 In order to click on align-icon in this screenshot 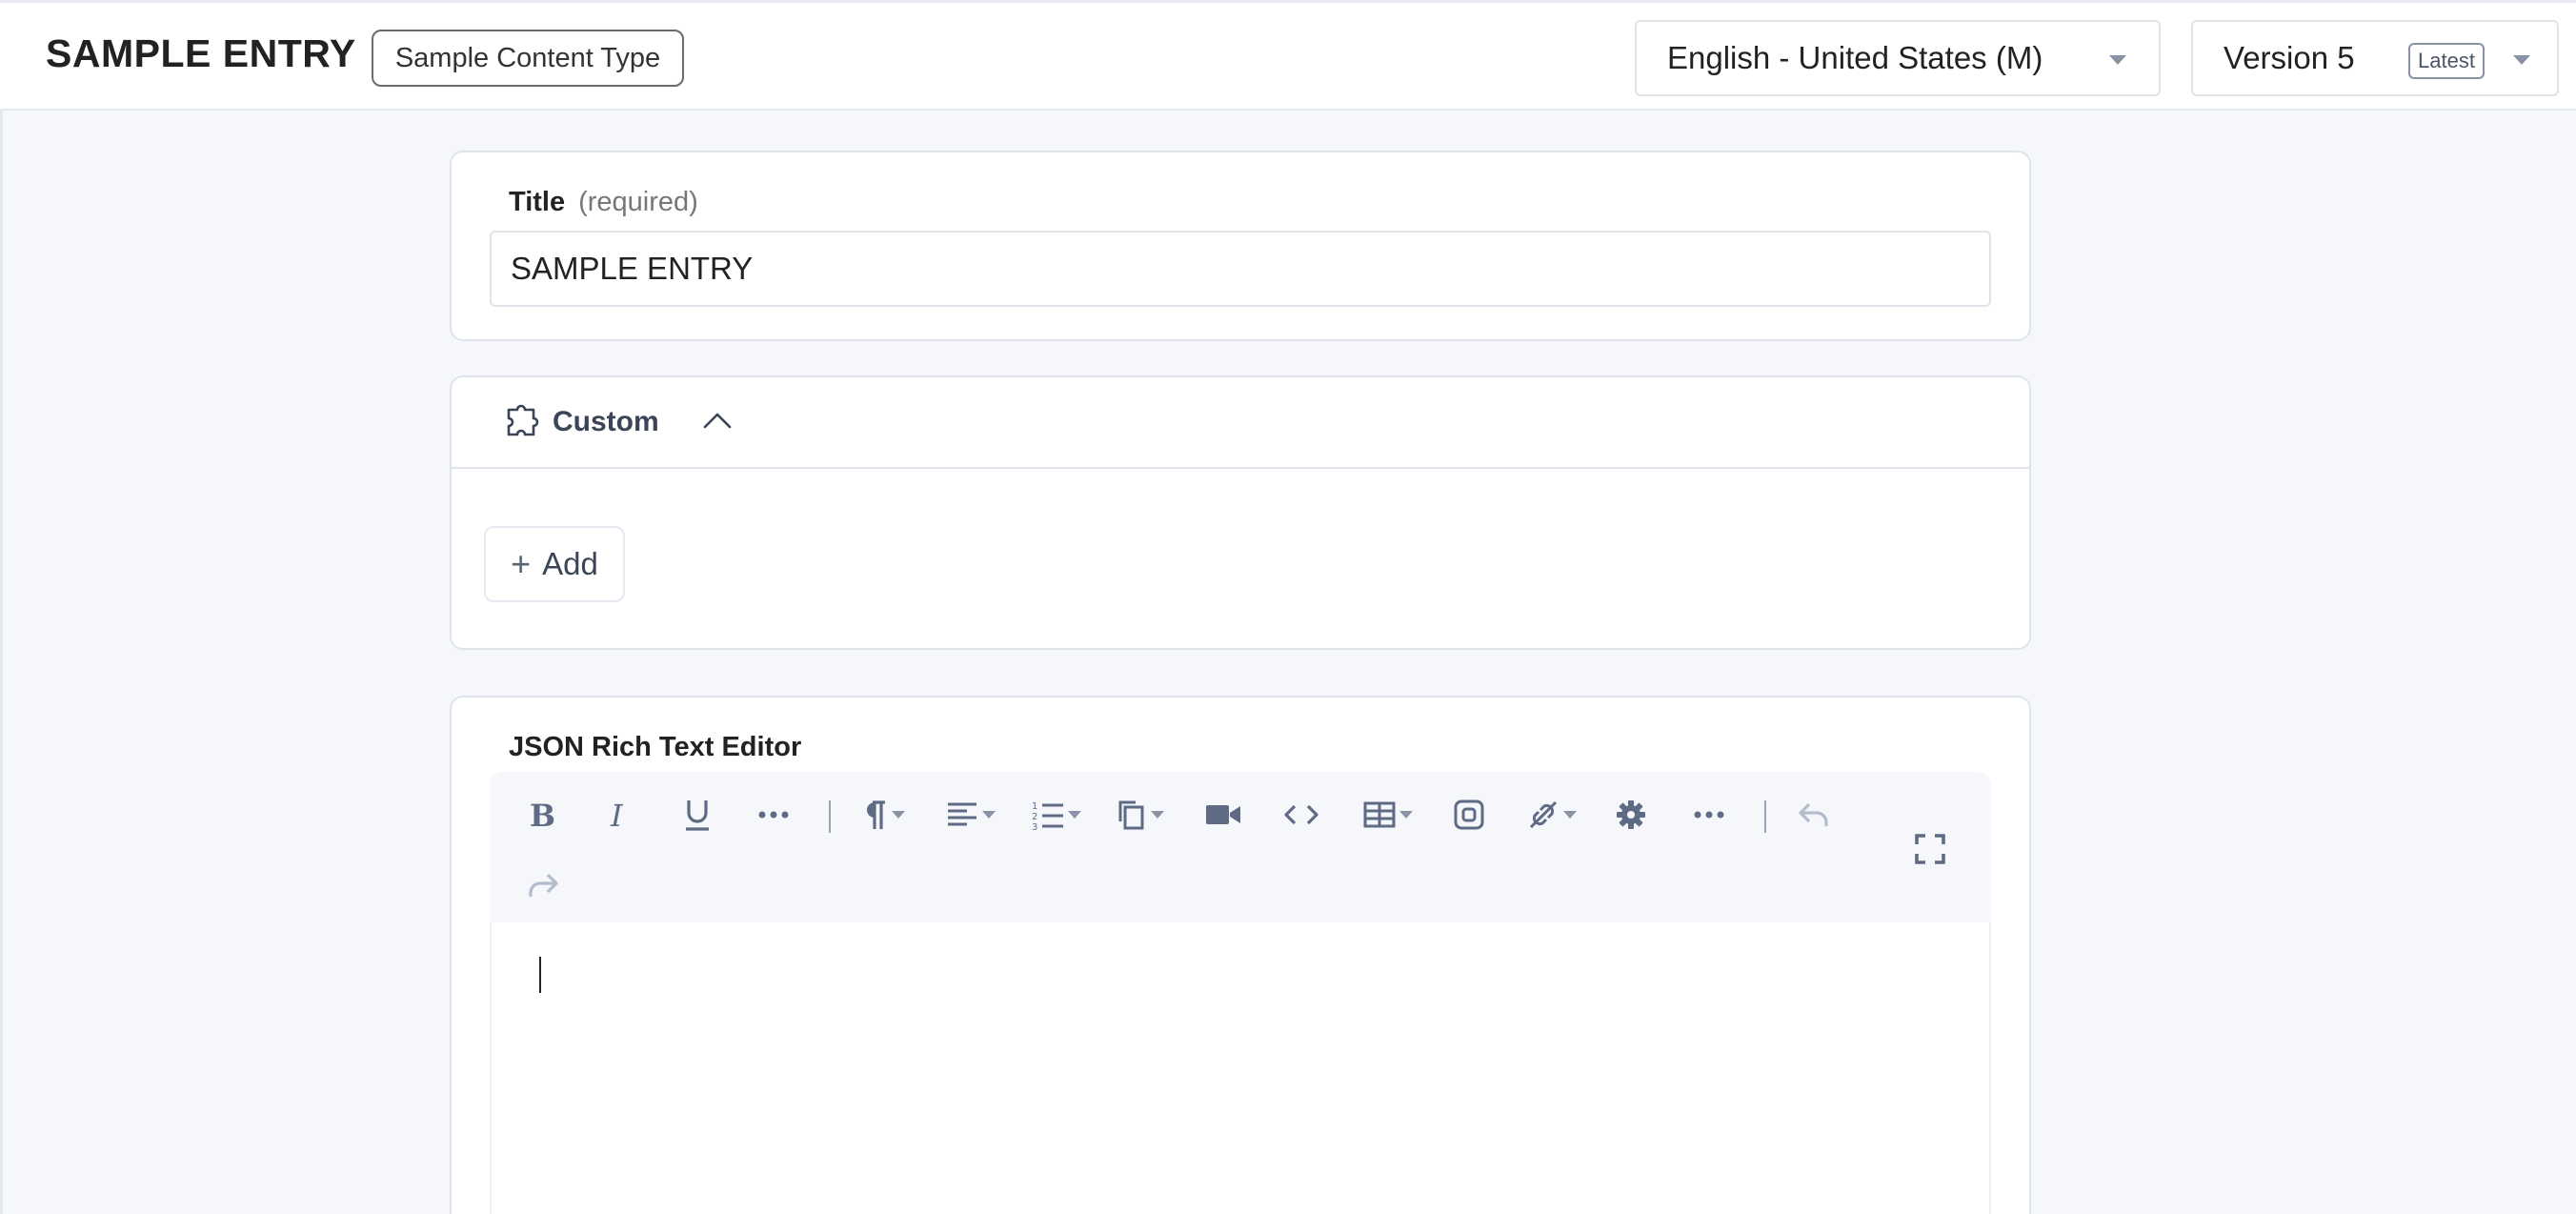, I will do `click(971, 815)`.